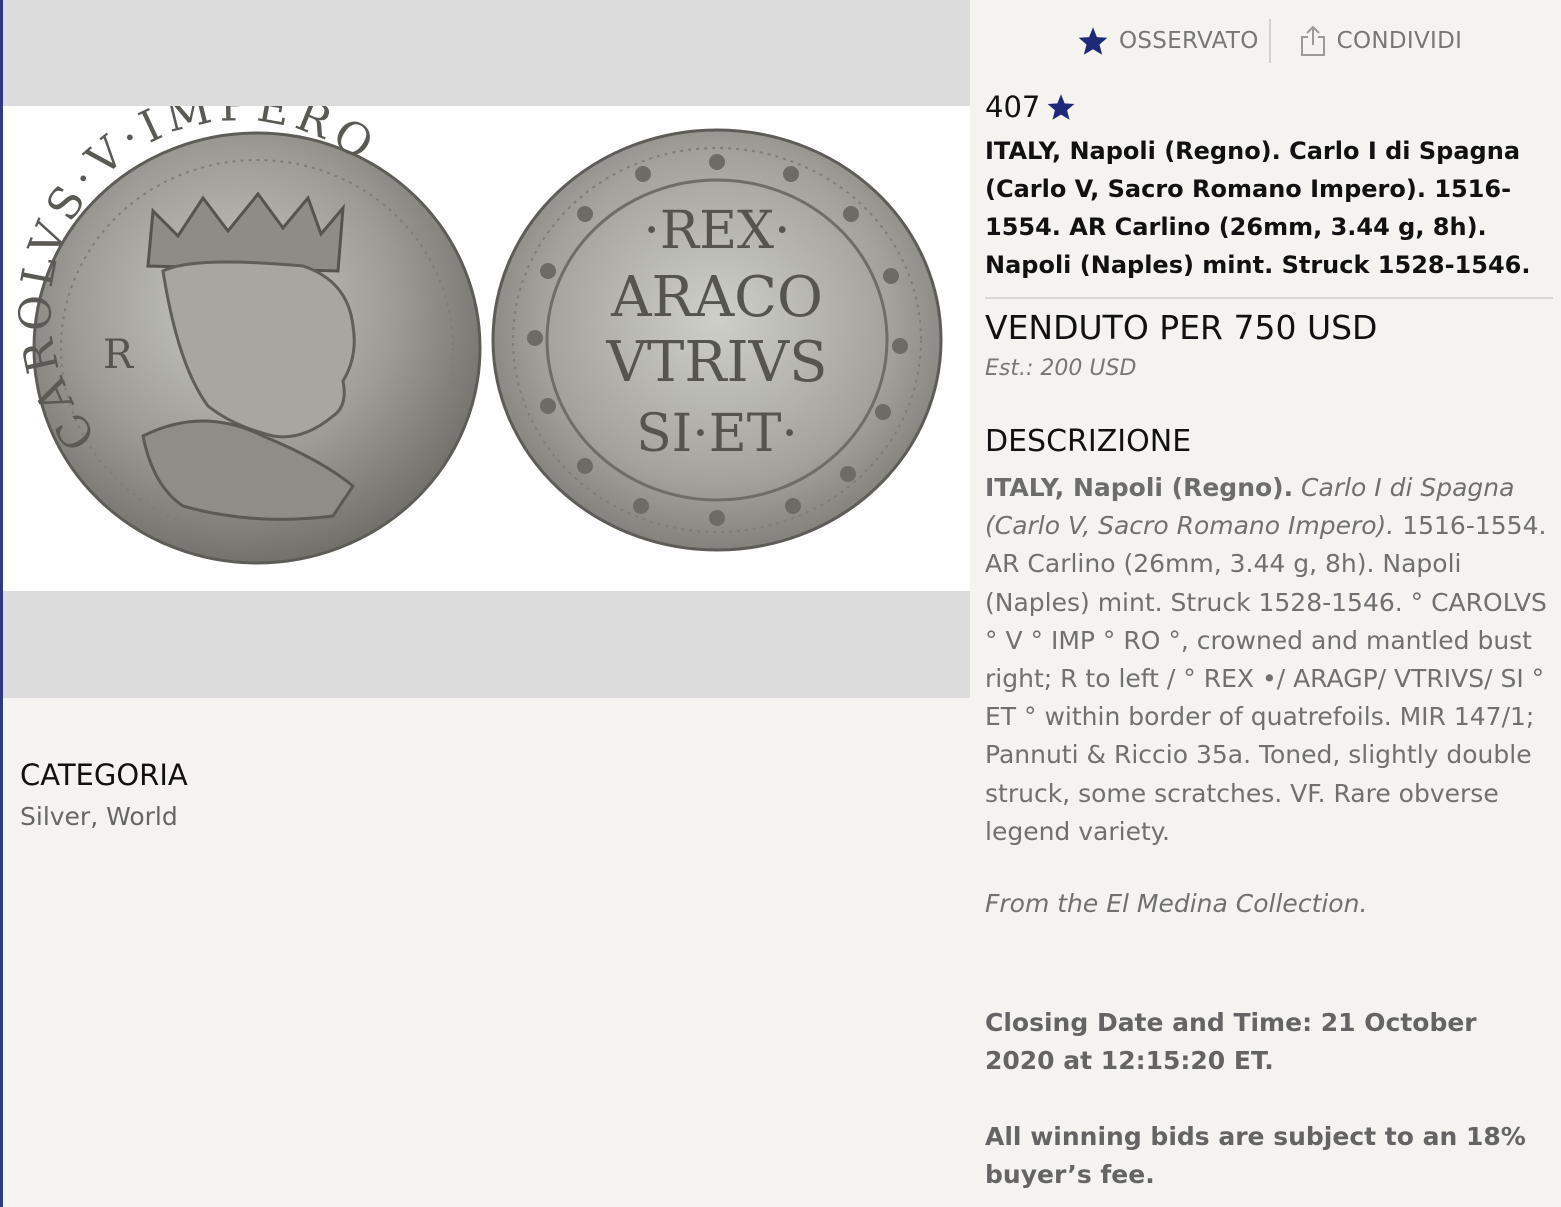 The height and width of the screenshot is (1207, 1561). I want to click on lot-number: 407, so click(1013, 107).